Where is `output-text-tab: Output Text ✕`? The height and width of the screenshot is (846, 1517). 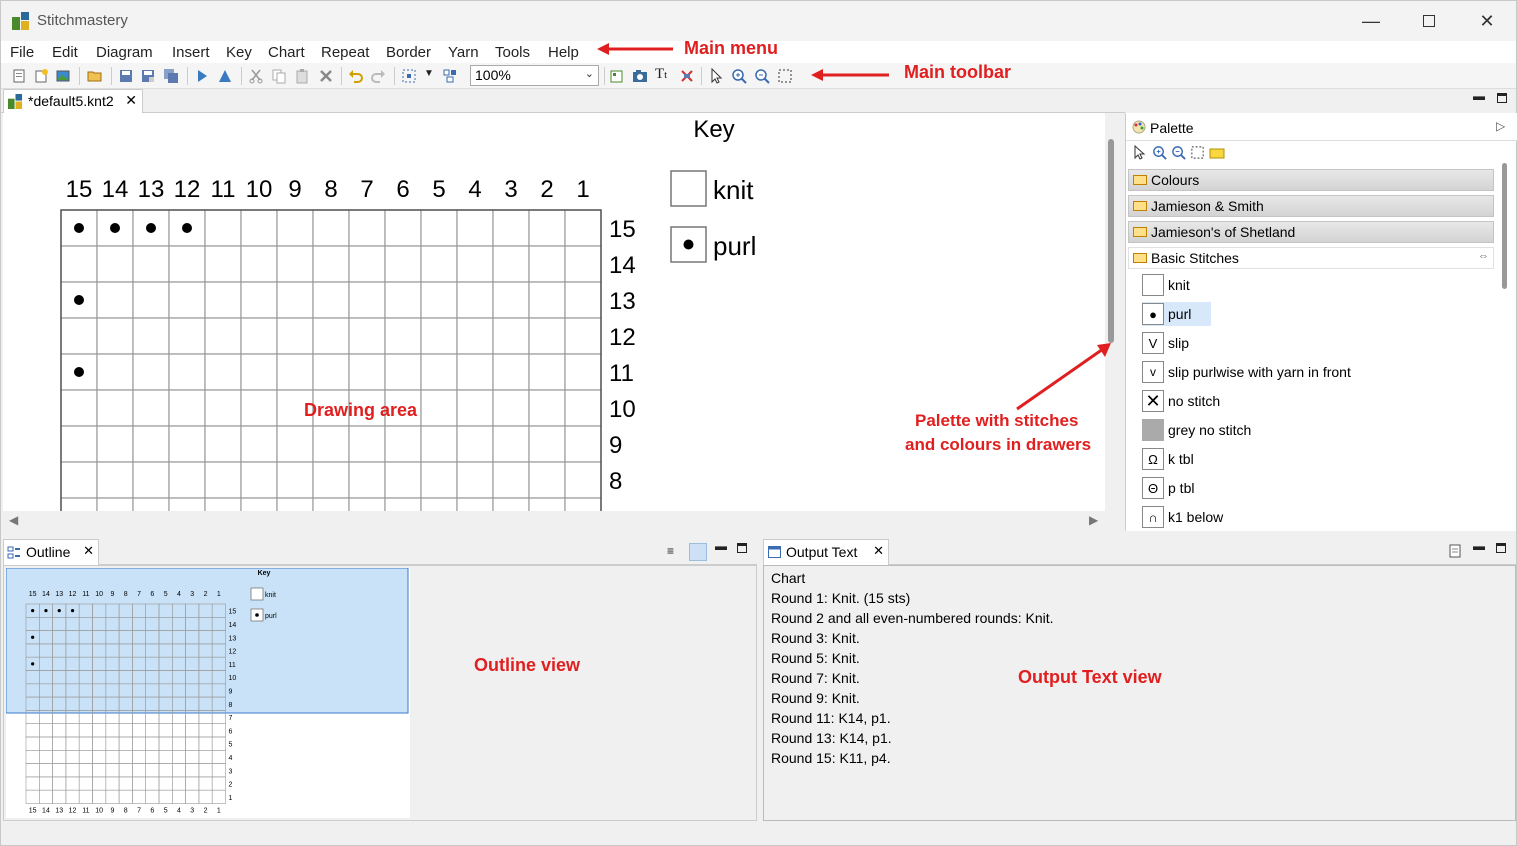 output-text-tab: Output Text ✕ is located at coordinates (826, 552).